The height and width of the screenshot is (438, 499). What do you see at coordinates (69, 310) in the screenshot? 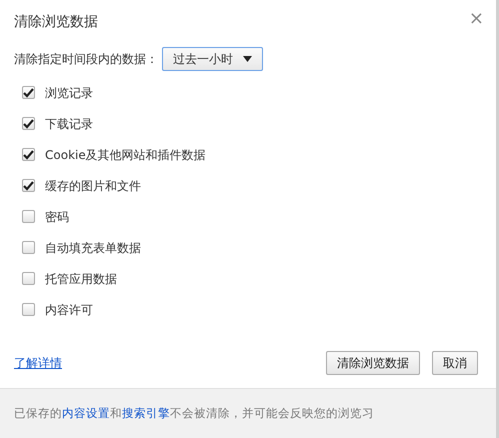
I see `option-label: 内容许可` at bounding box center [69, 310].